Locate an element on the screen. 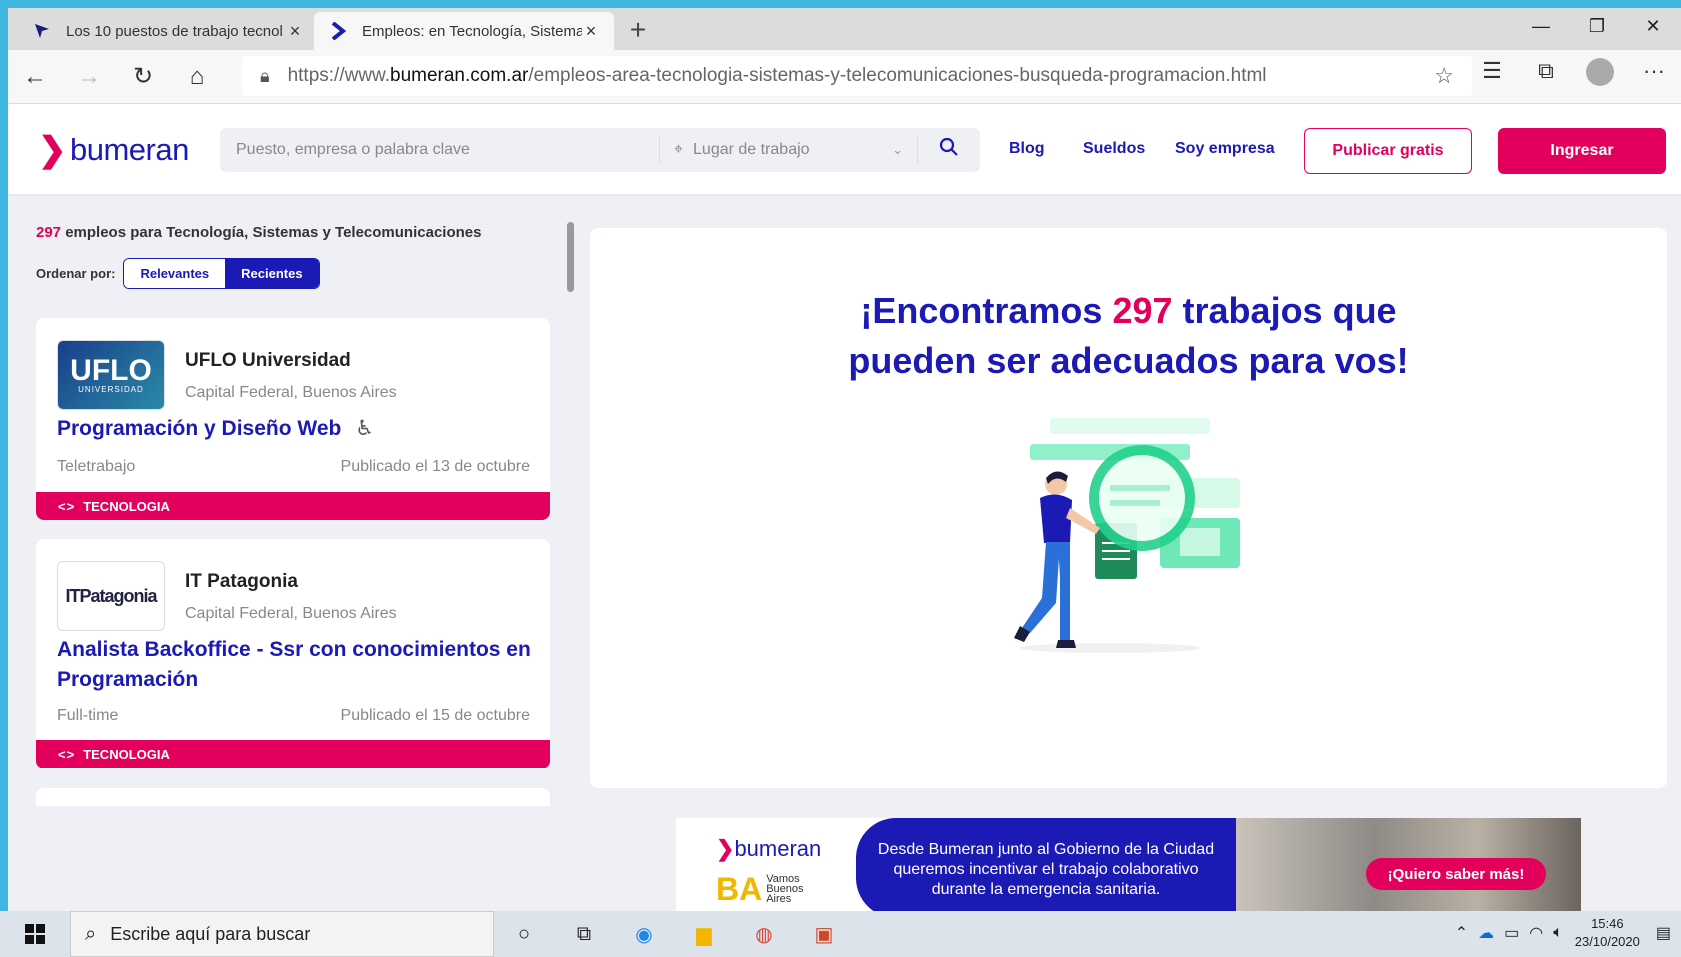 This screenshot has height=957, width=1681. onedrive-icon: ☁ is located at coordinates (1486, 933).